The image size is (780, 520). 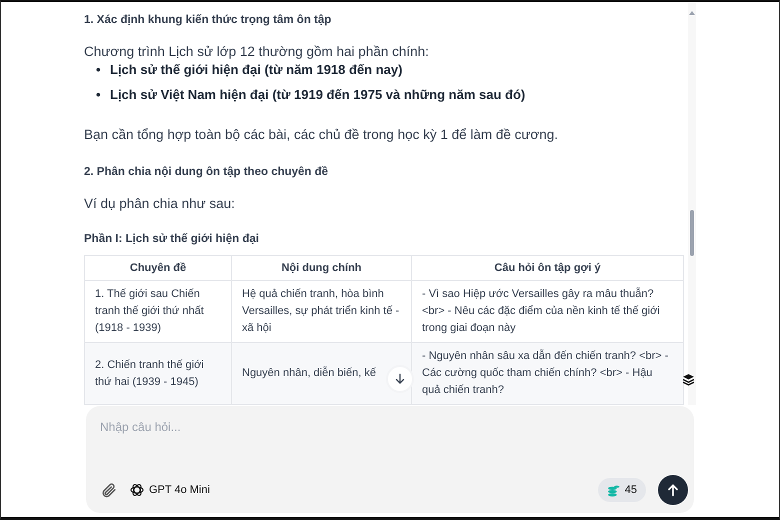 I want to click on column-header: Nội dung chính, so click(x=322, y=268).